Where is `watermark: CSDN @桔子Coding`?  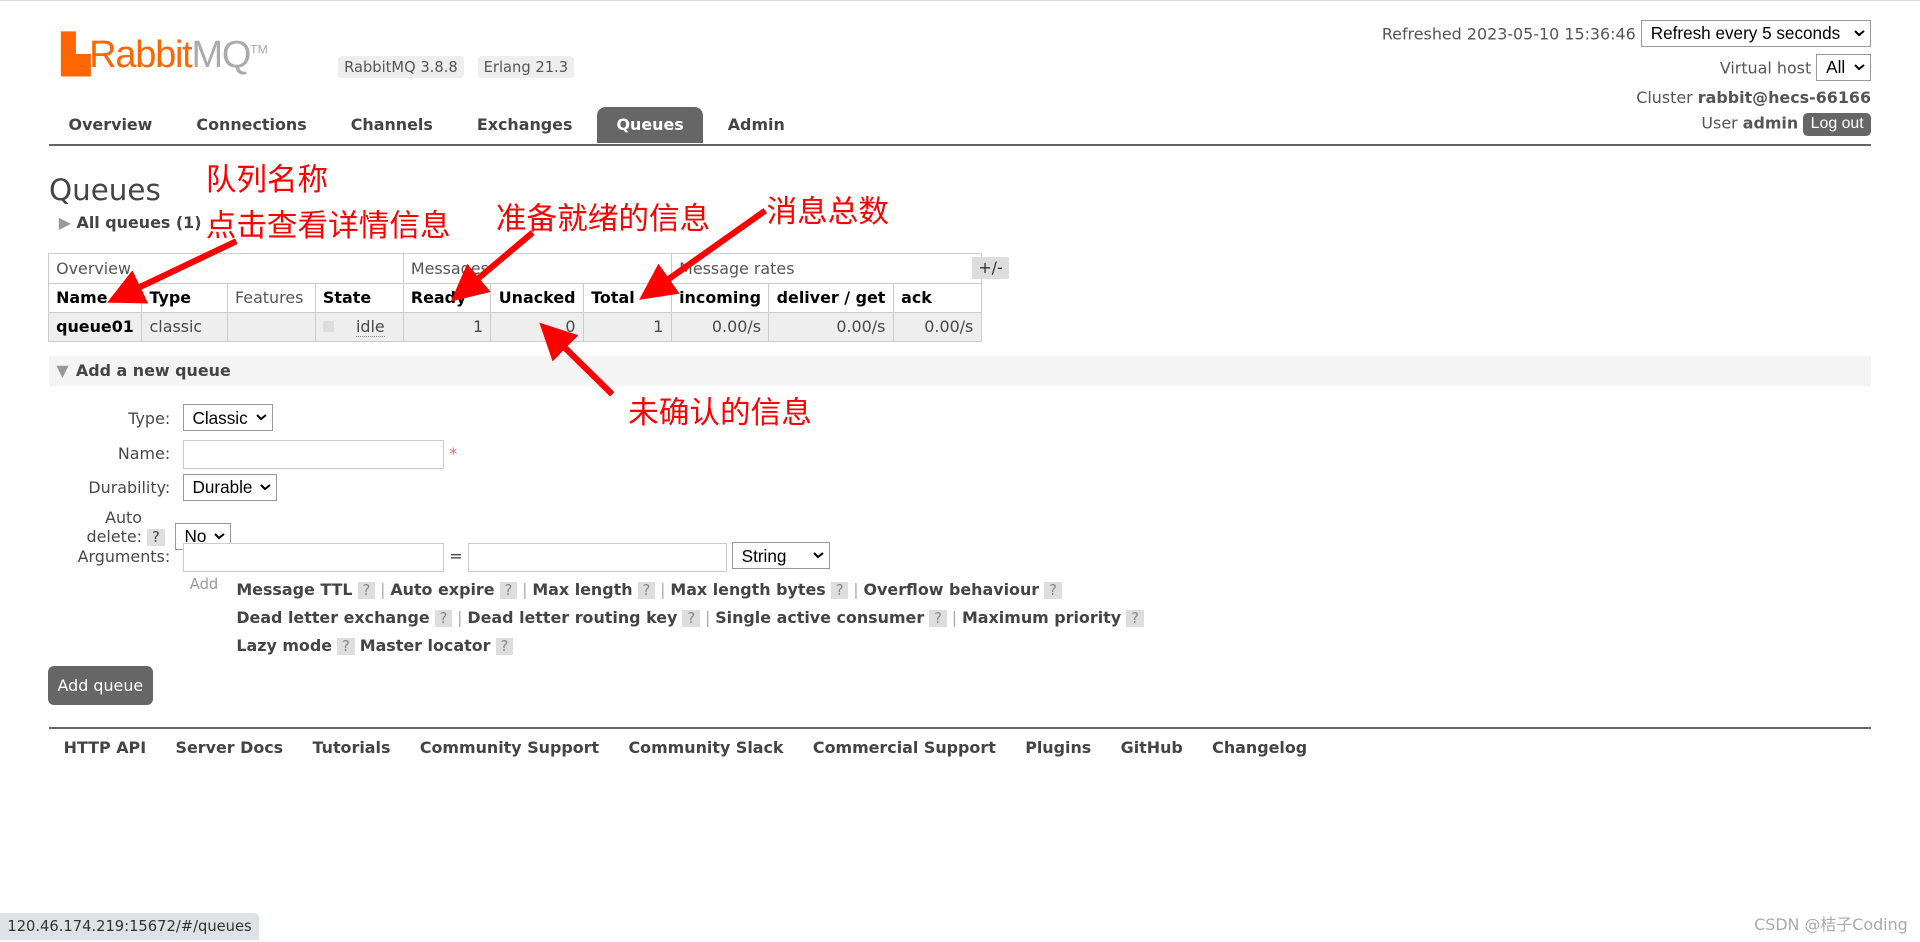 watermark: CSDN @桔子Coding is located at coordinates (1831, 925).